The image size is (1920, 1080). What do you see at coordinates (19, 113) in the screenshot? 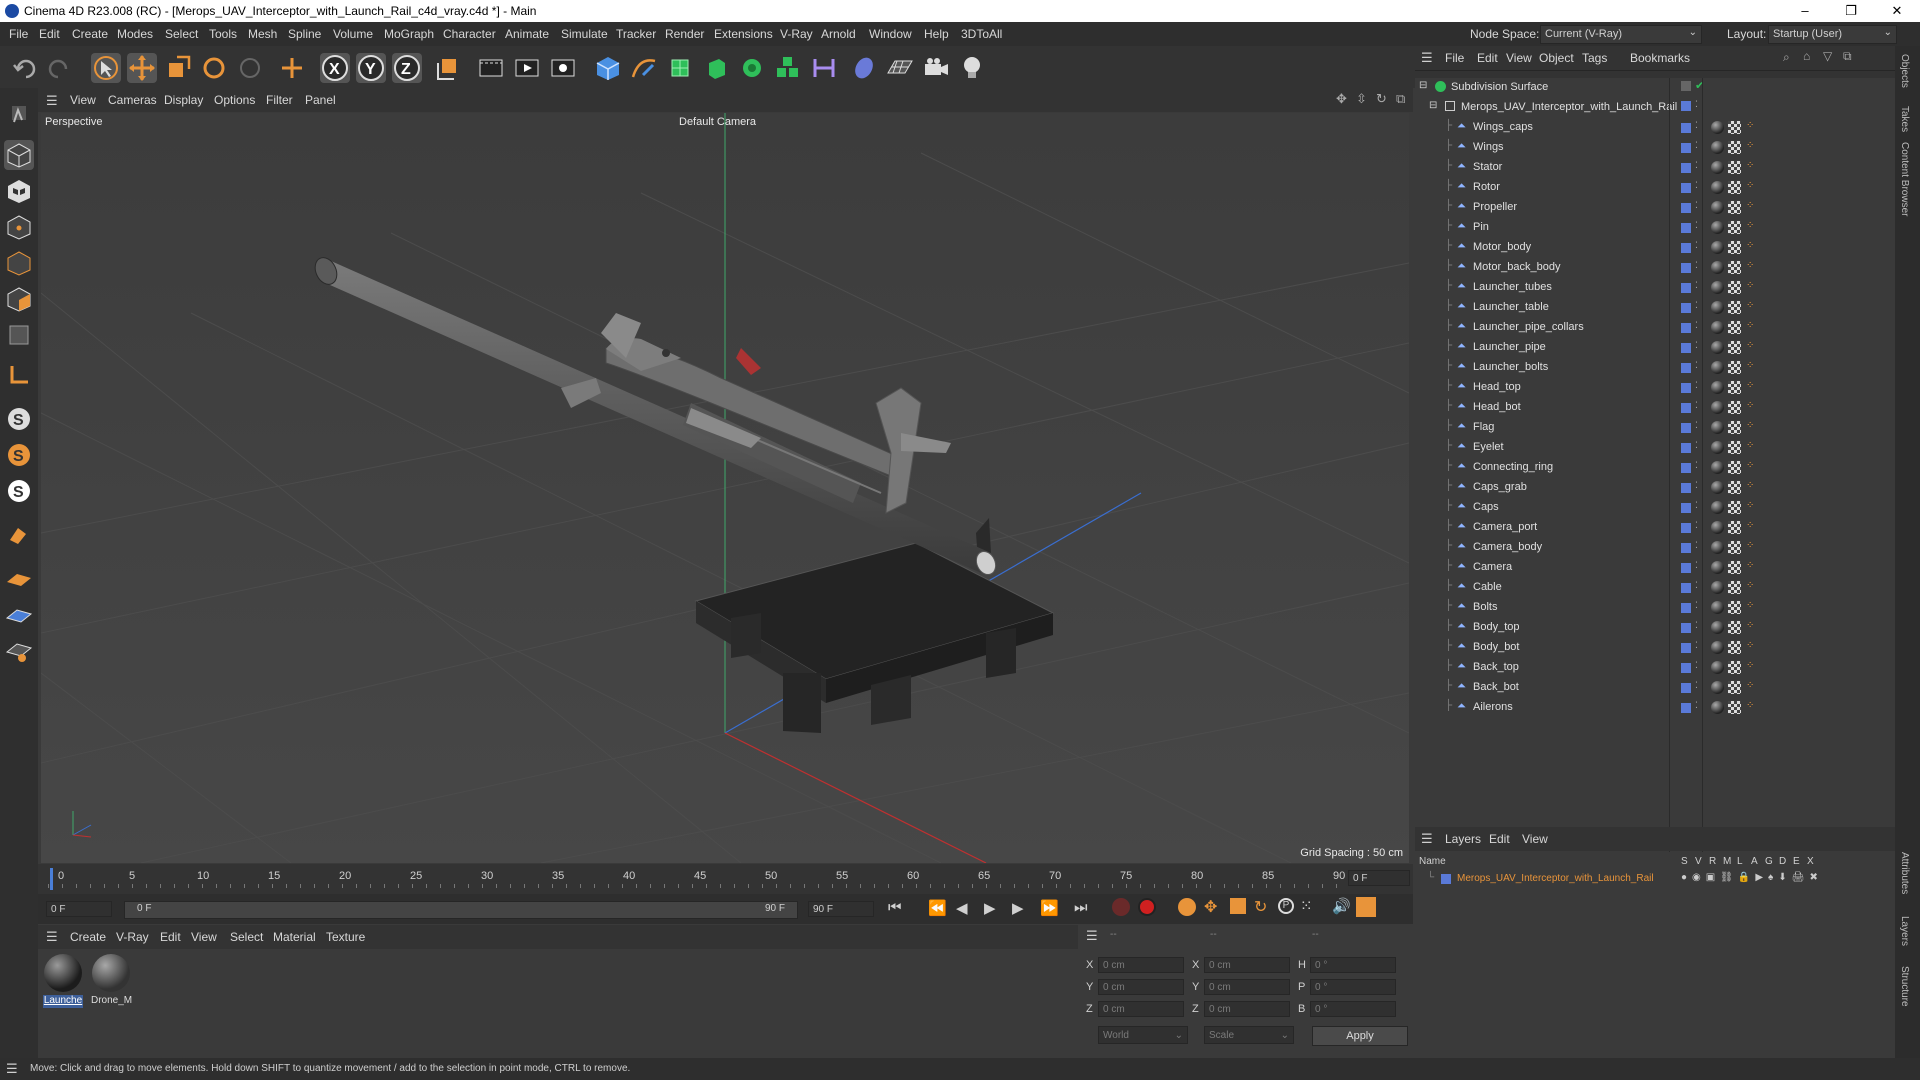
I see `make-editable-icon` at bounding box center [19, 113].